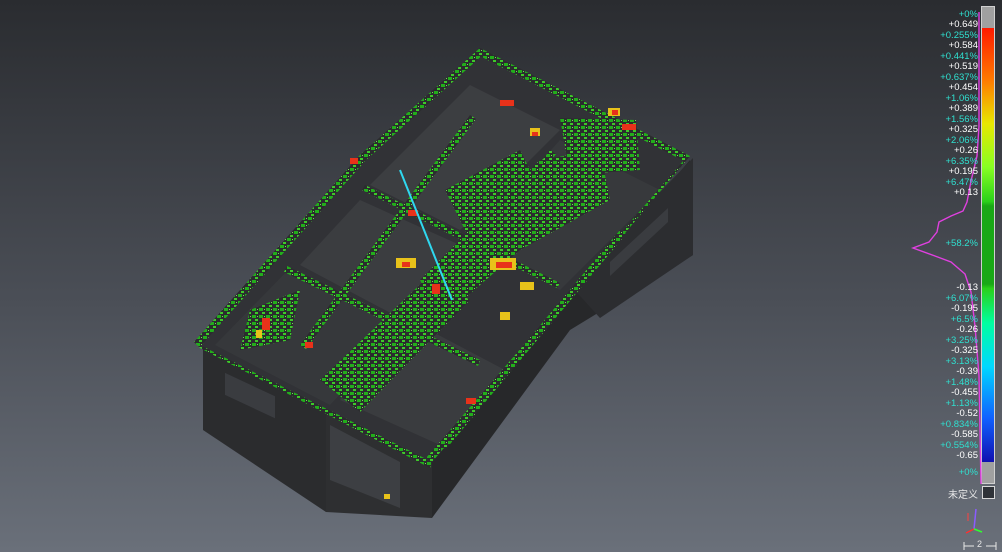  Describe the element at coordinates (962, 403) in the screenshot. I see `scale-percent-label: +1.13%` at that location.